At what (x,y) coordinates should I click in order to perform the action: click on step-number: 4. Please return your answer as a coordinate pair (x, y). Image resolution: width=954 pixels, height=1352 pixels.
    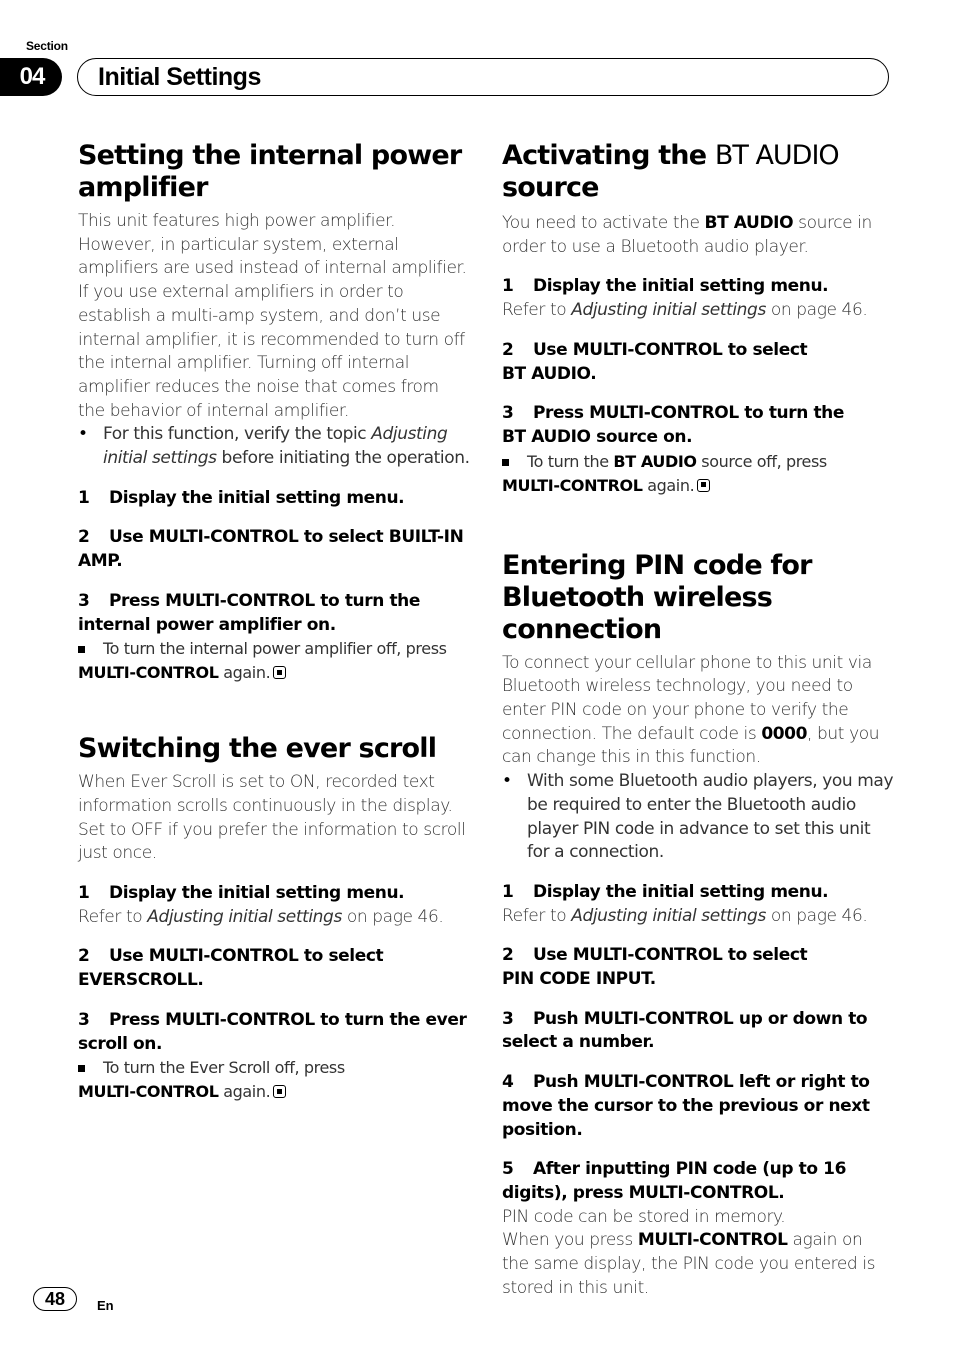
    Looking at the image, I should click on (508, 1082).